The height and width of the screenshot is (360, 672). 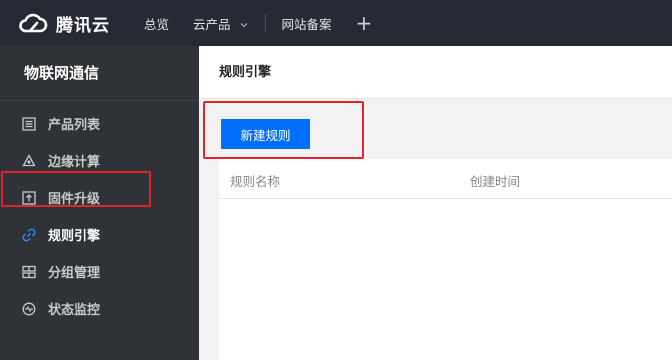 I want to click on nav-divider, so click(x=265, y=23).